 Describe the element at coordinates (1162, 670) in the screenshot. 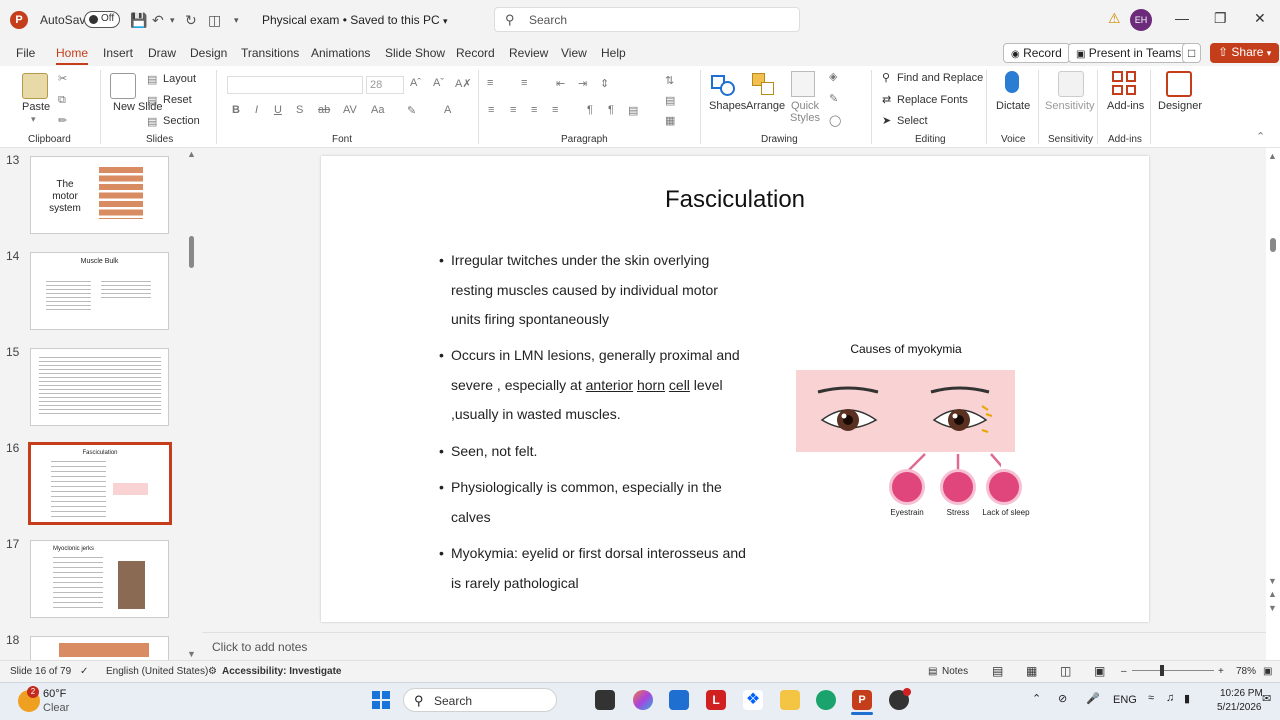

I see `zoom-slider-thumb` at that location.